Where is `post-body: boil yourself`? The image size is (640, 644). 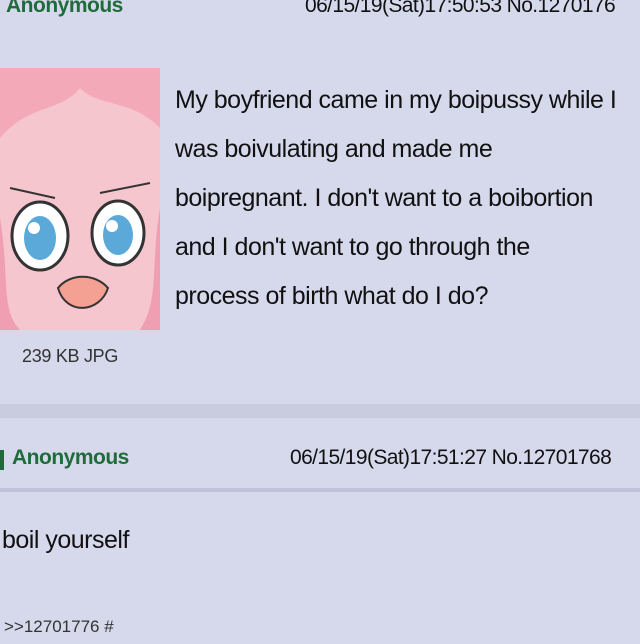
post-body: boil yourself is located at coordinates (65, 540).